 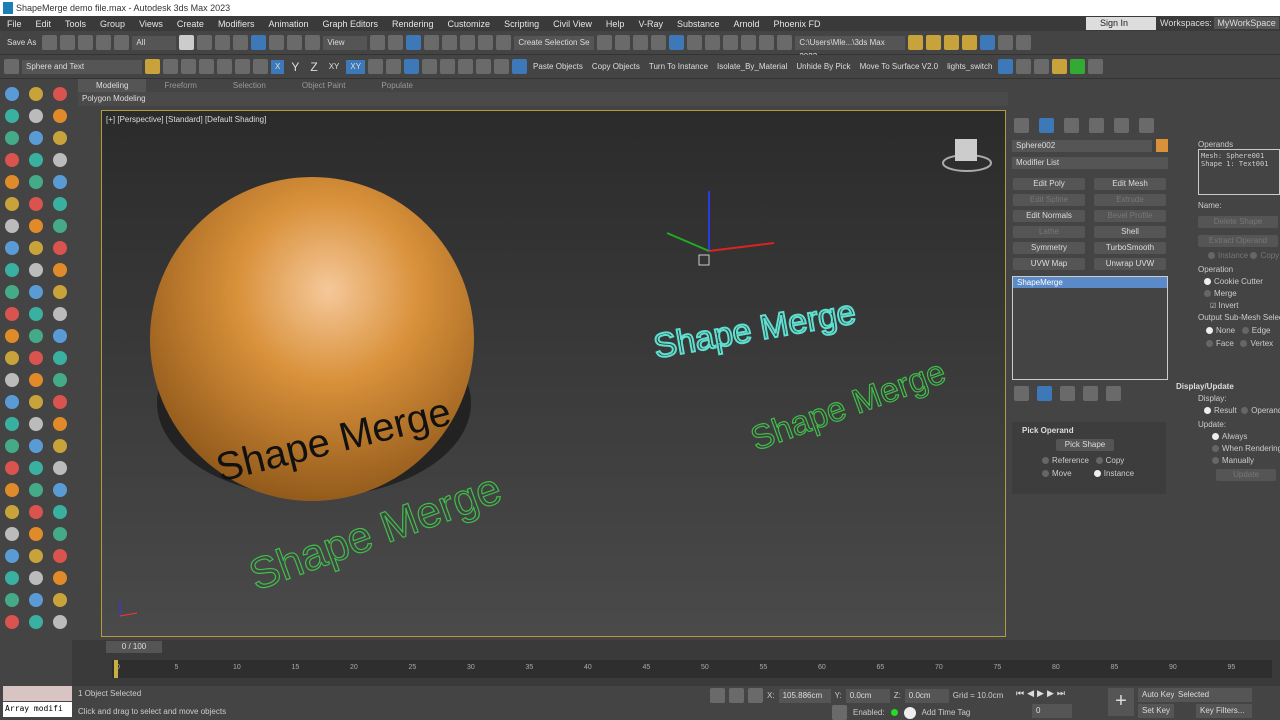 What do you see at coordinates (224, 66) in the screenshot?
I see `snap-grid-icon` at bounding box center [224, 66].